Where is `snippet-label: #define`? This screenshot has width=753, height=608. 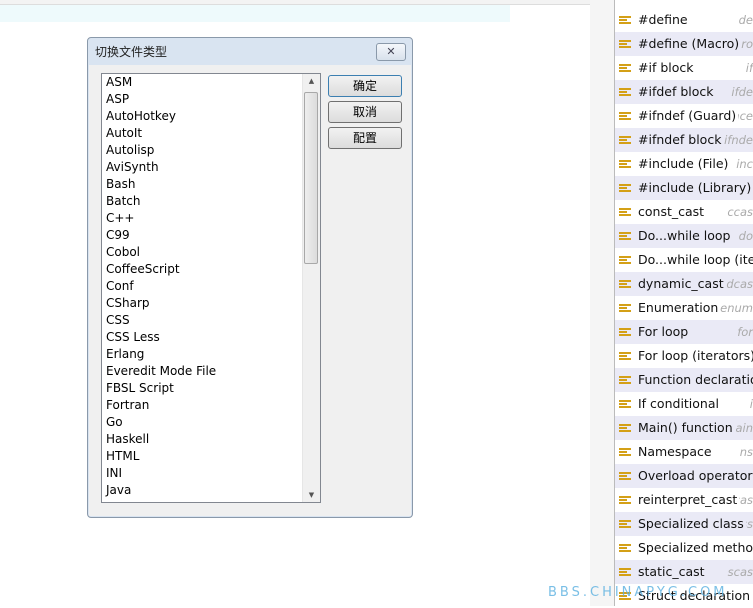 snippet-label: #define is located at coordinates (664, 20).